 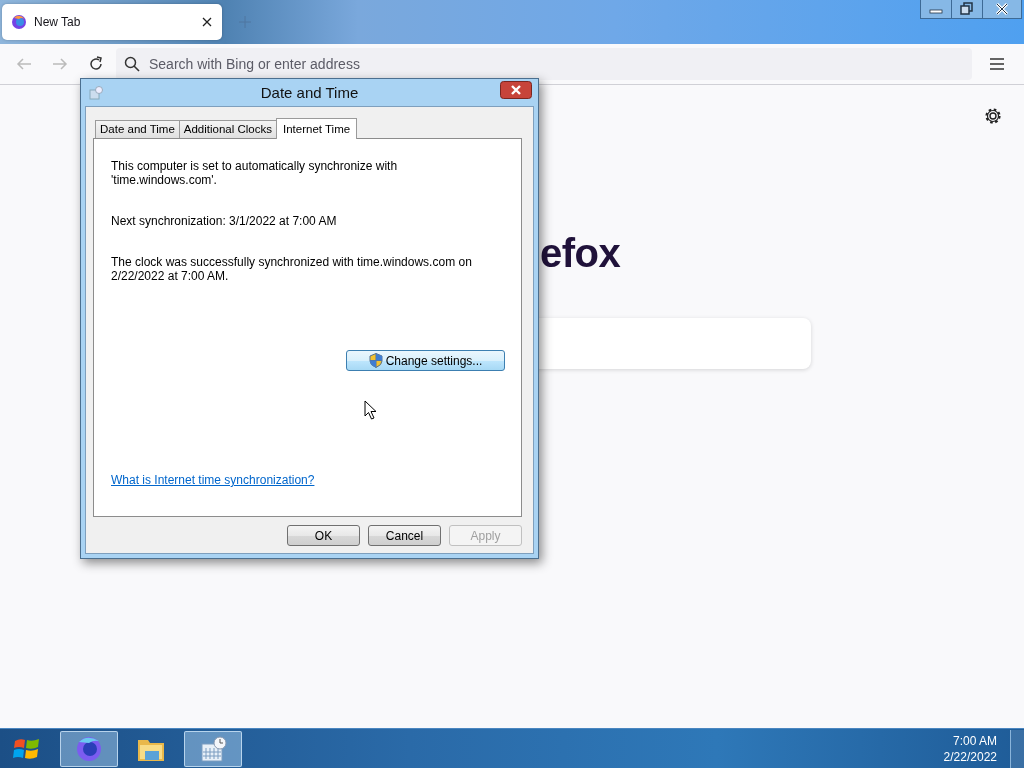 What do you see at coordinates (255, 173) in the screenshot?
I see `info-text: This computer is set to automatically synchronize with 'time.windows.com'.` at bounding box center [255, 173].